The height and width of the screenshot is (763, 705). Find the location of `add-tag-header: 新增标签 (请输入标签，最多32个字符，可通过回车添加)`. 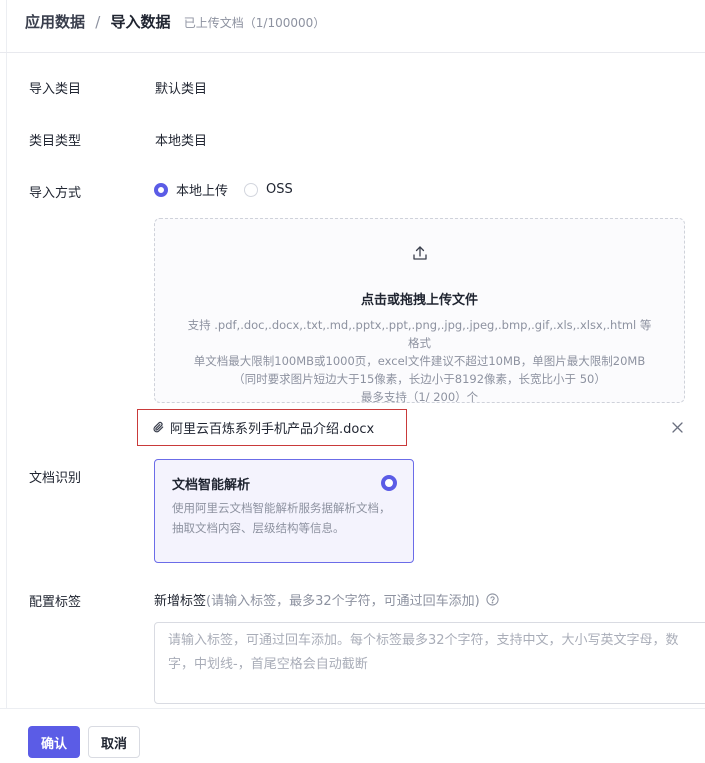

add-tag-header: 新增标签 (请输入标签，最多32个字符，可通过回车添加) is located at coordinates (326, 599).